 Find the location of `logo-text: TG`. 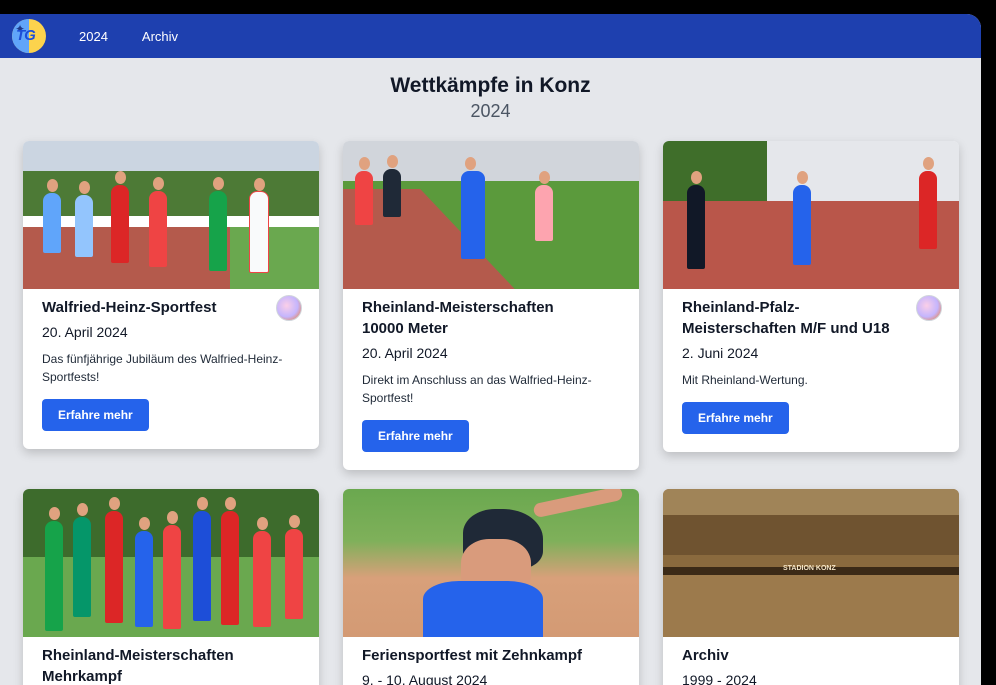

logo-text: TG is located at coordinates (26, 35).